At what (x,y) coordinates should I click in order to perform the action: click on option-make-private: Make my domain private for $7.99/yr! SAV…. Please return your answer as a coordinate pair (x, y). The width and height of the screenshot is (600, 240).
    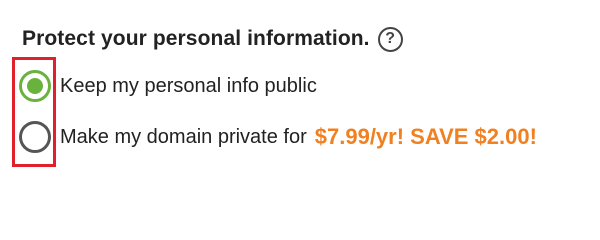
    Looking at the image, I should click on (278, 137).